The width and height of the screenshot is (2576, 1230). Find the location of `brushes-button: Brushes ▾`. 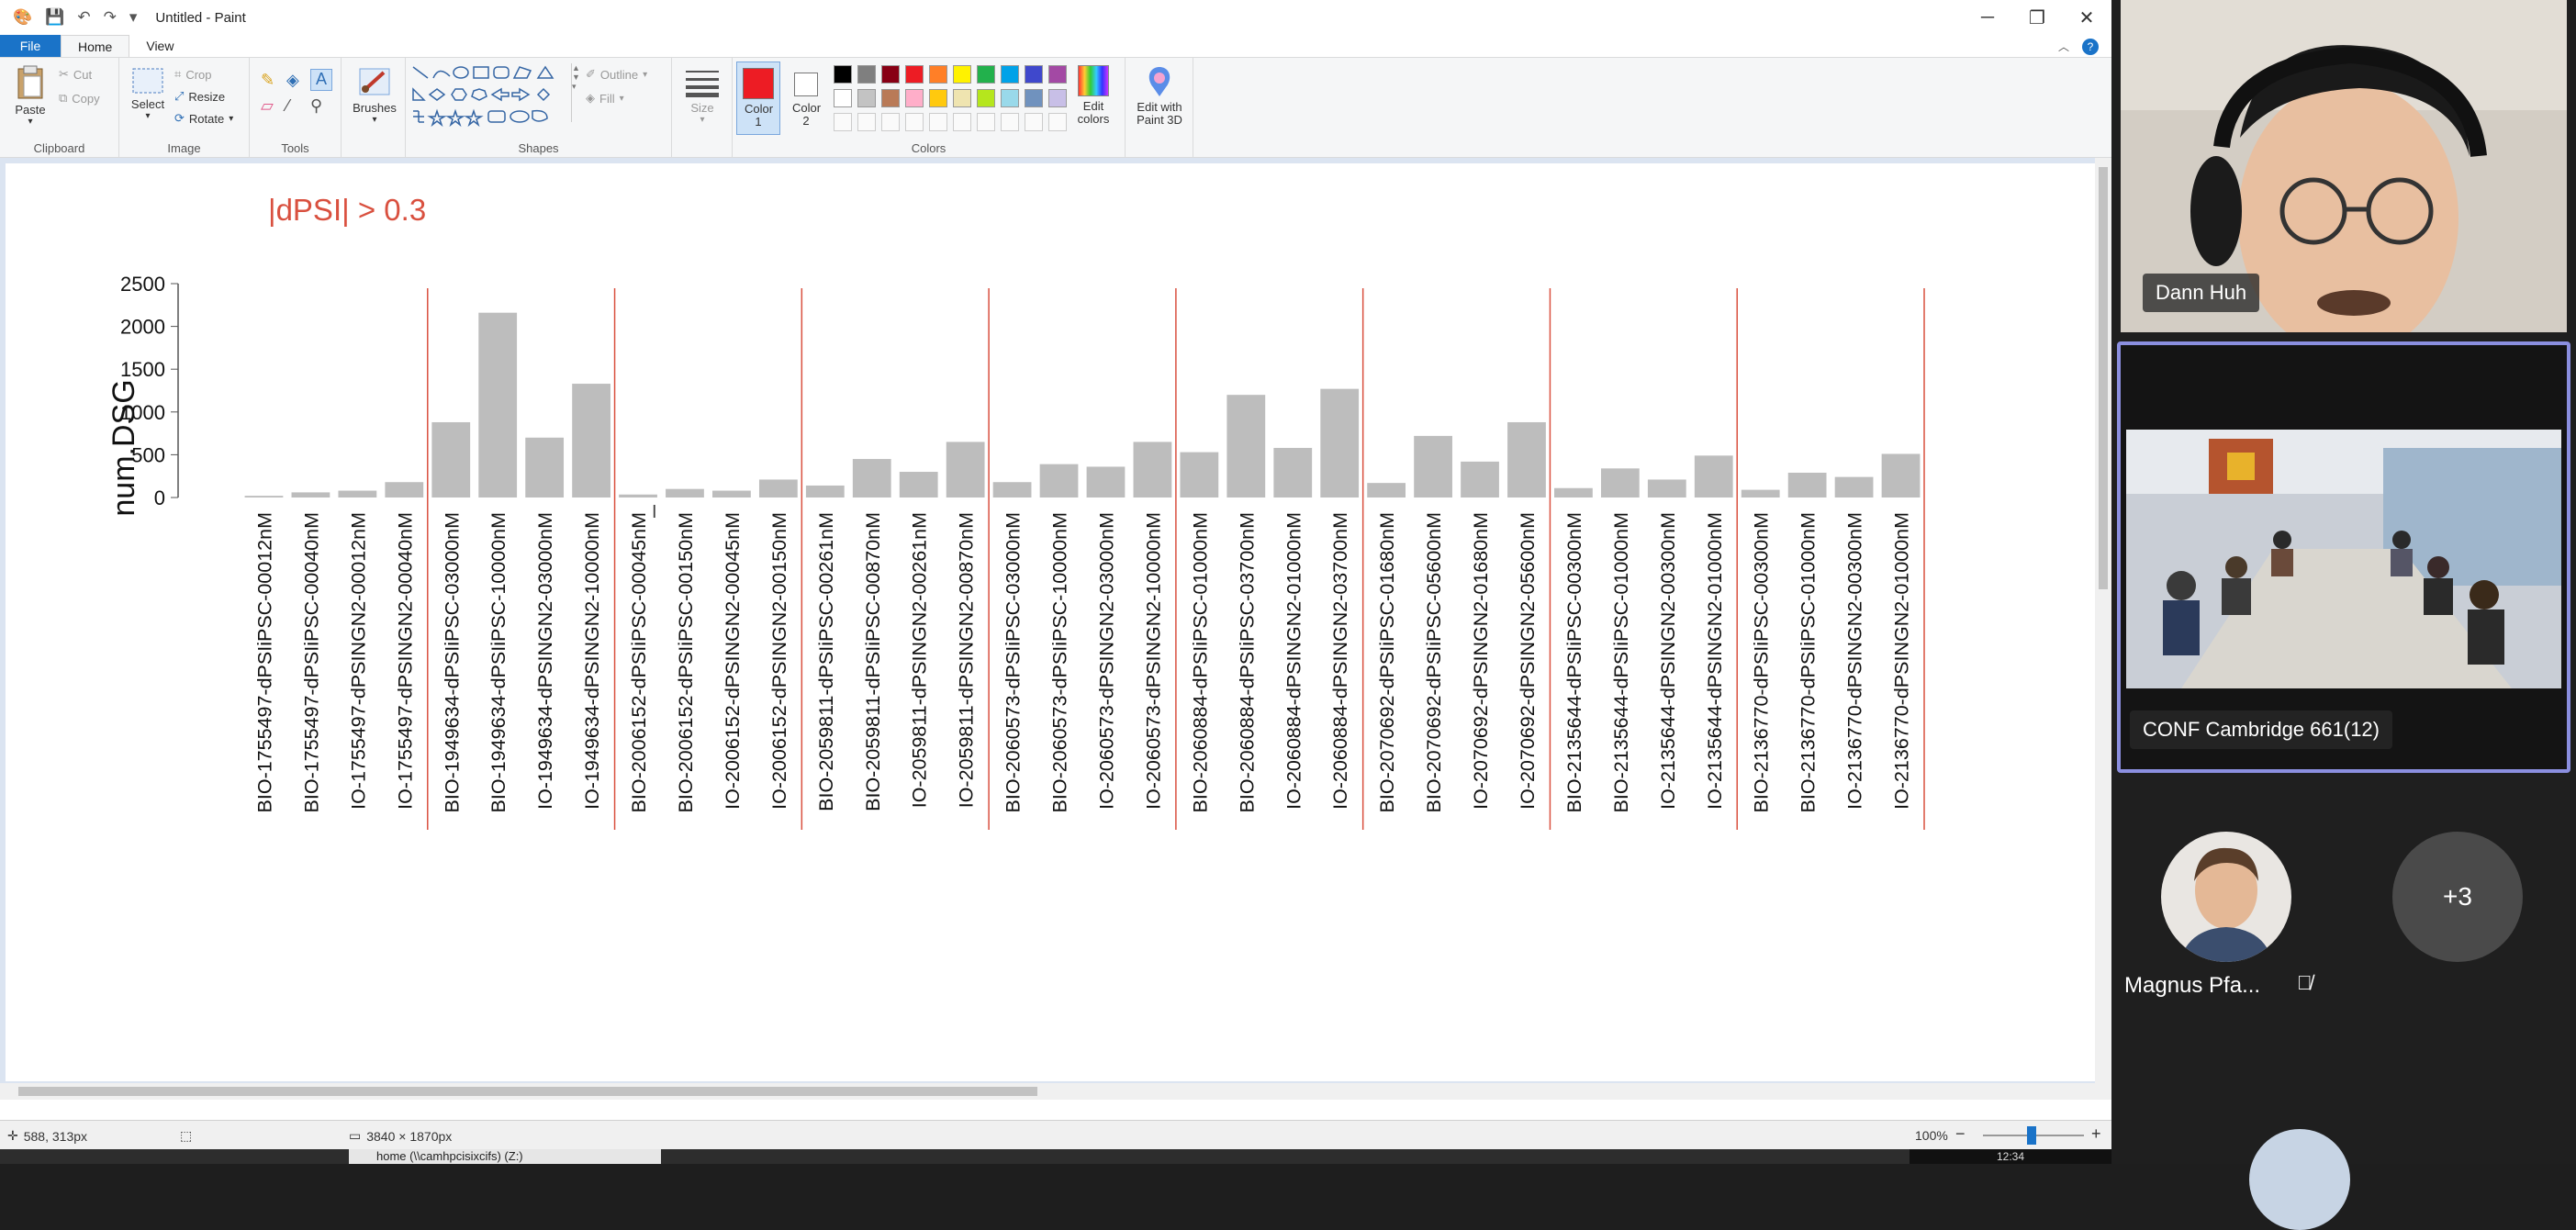

brushes-button: Brushes ▾ is located at coordinates (374, 95).